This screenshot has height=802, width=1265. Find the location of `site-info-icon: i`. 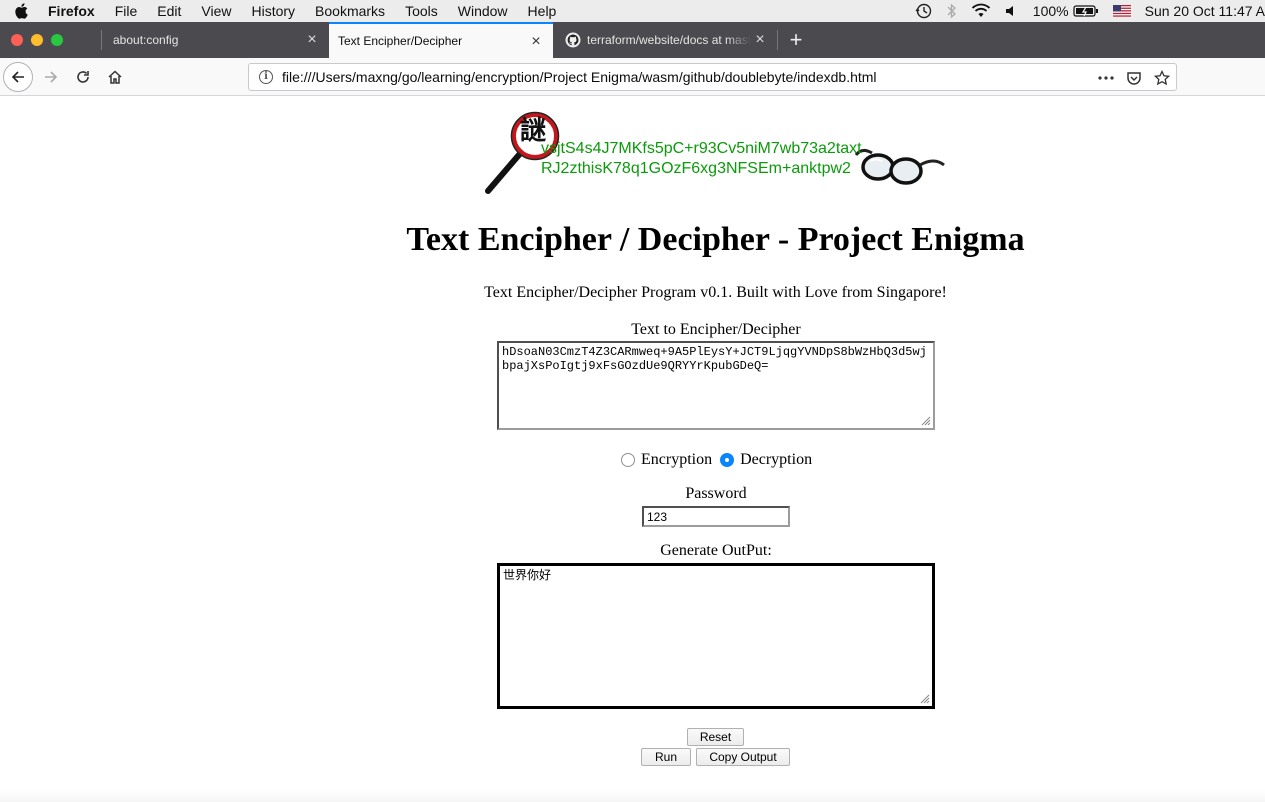

site-info-icon: i is located at coordinates (266, 77).